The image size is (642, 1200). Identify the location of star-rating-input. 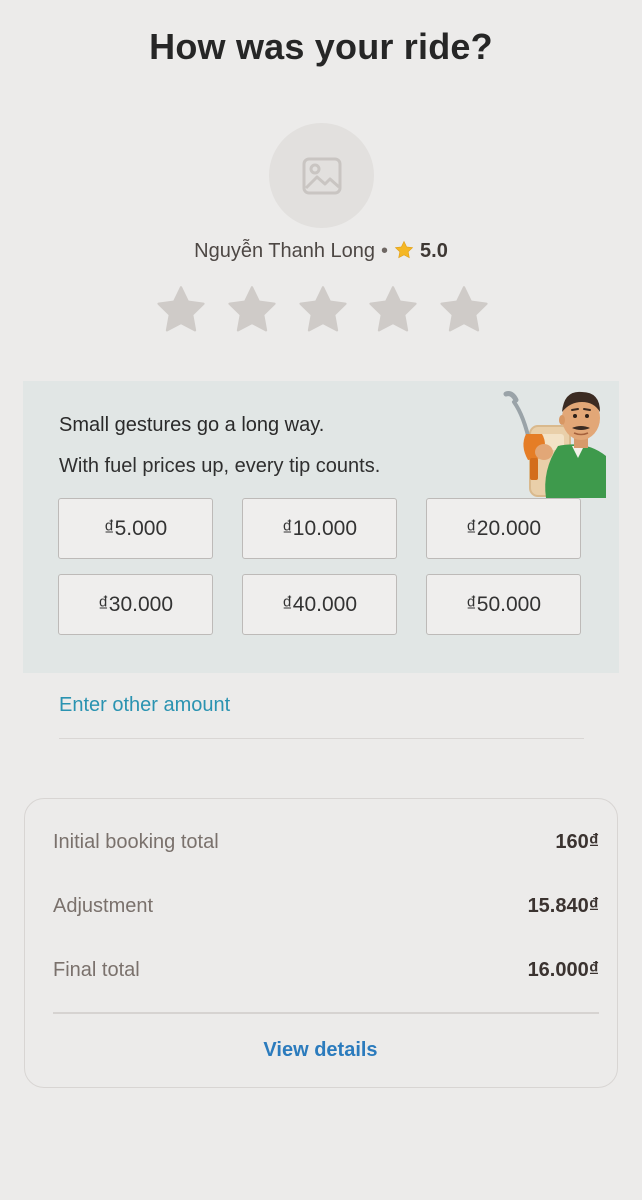
(322, 311).